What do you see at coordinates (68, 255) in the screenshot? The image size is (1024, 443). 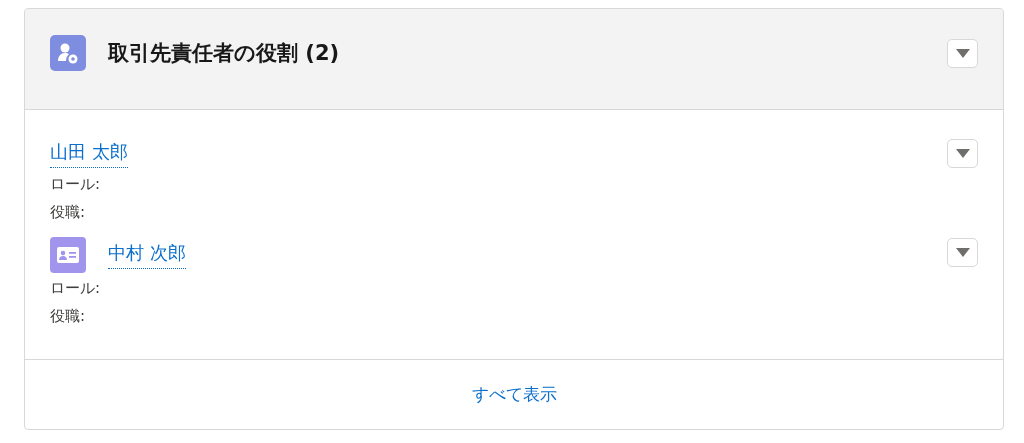 I see `contact-card-icon` at bounding box center [68, 255].